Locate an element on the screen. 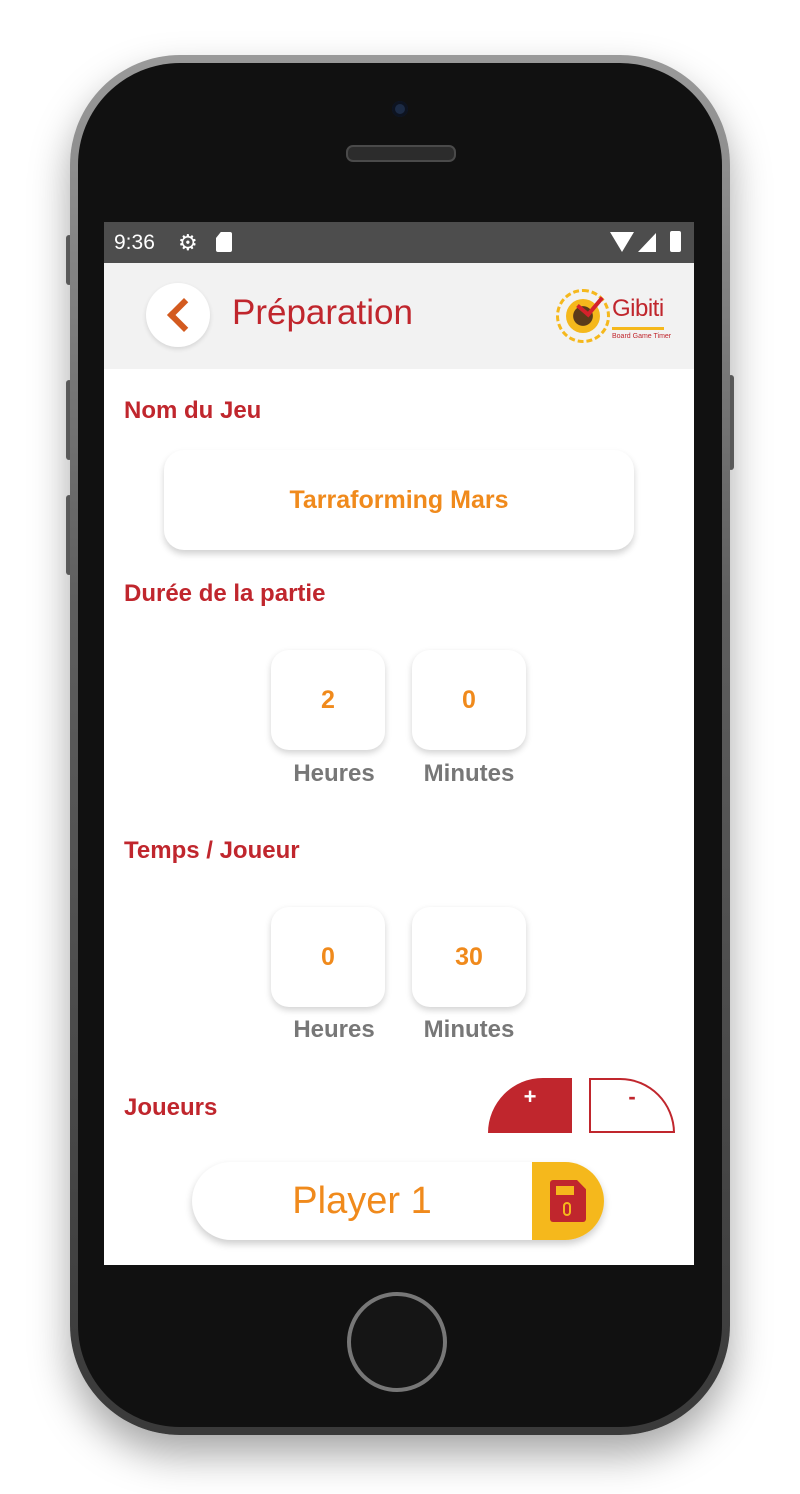 The image size is (800, 1494). player-card: Player 1 is located at coordinates (398, 1201).